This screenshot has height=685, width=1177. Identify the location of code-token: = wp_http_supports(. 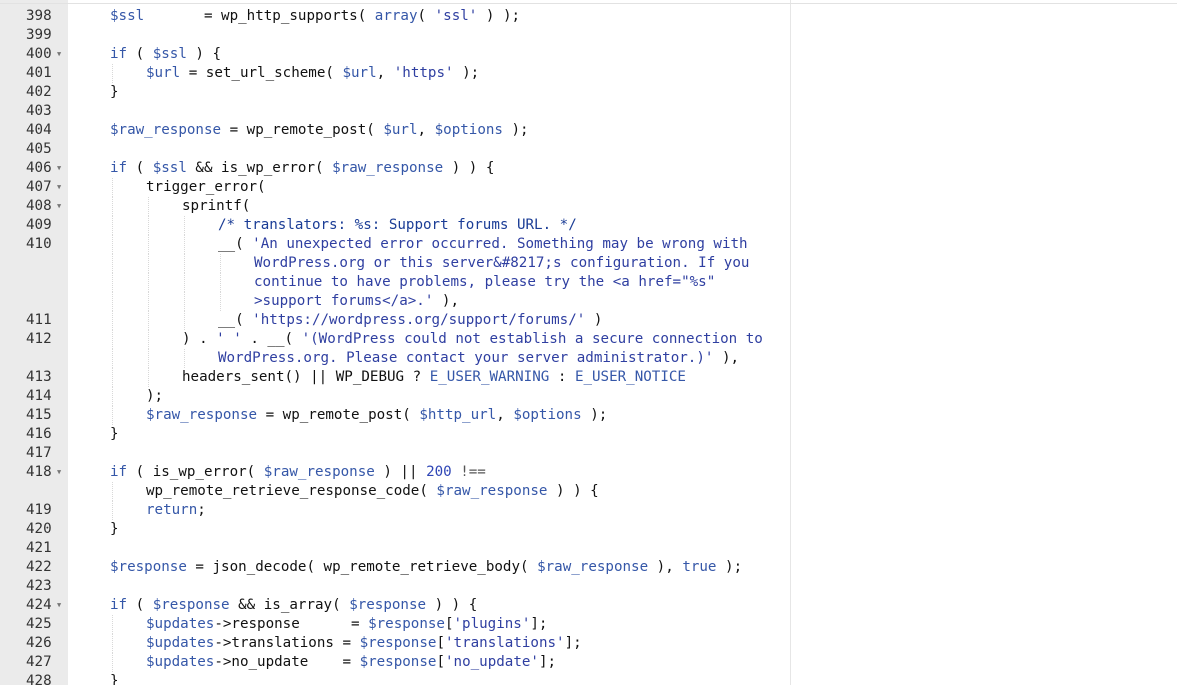
(259, 16).